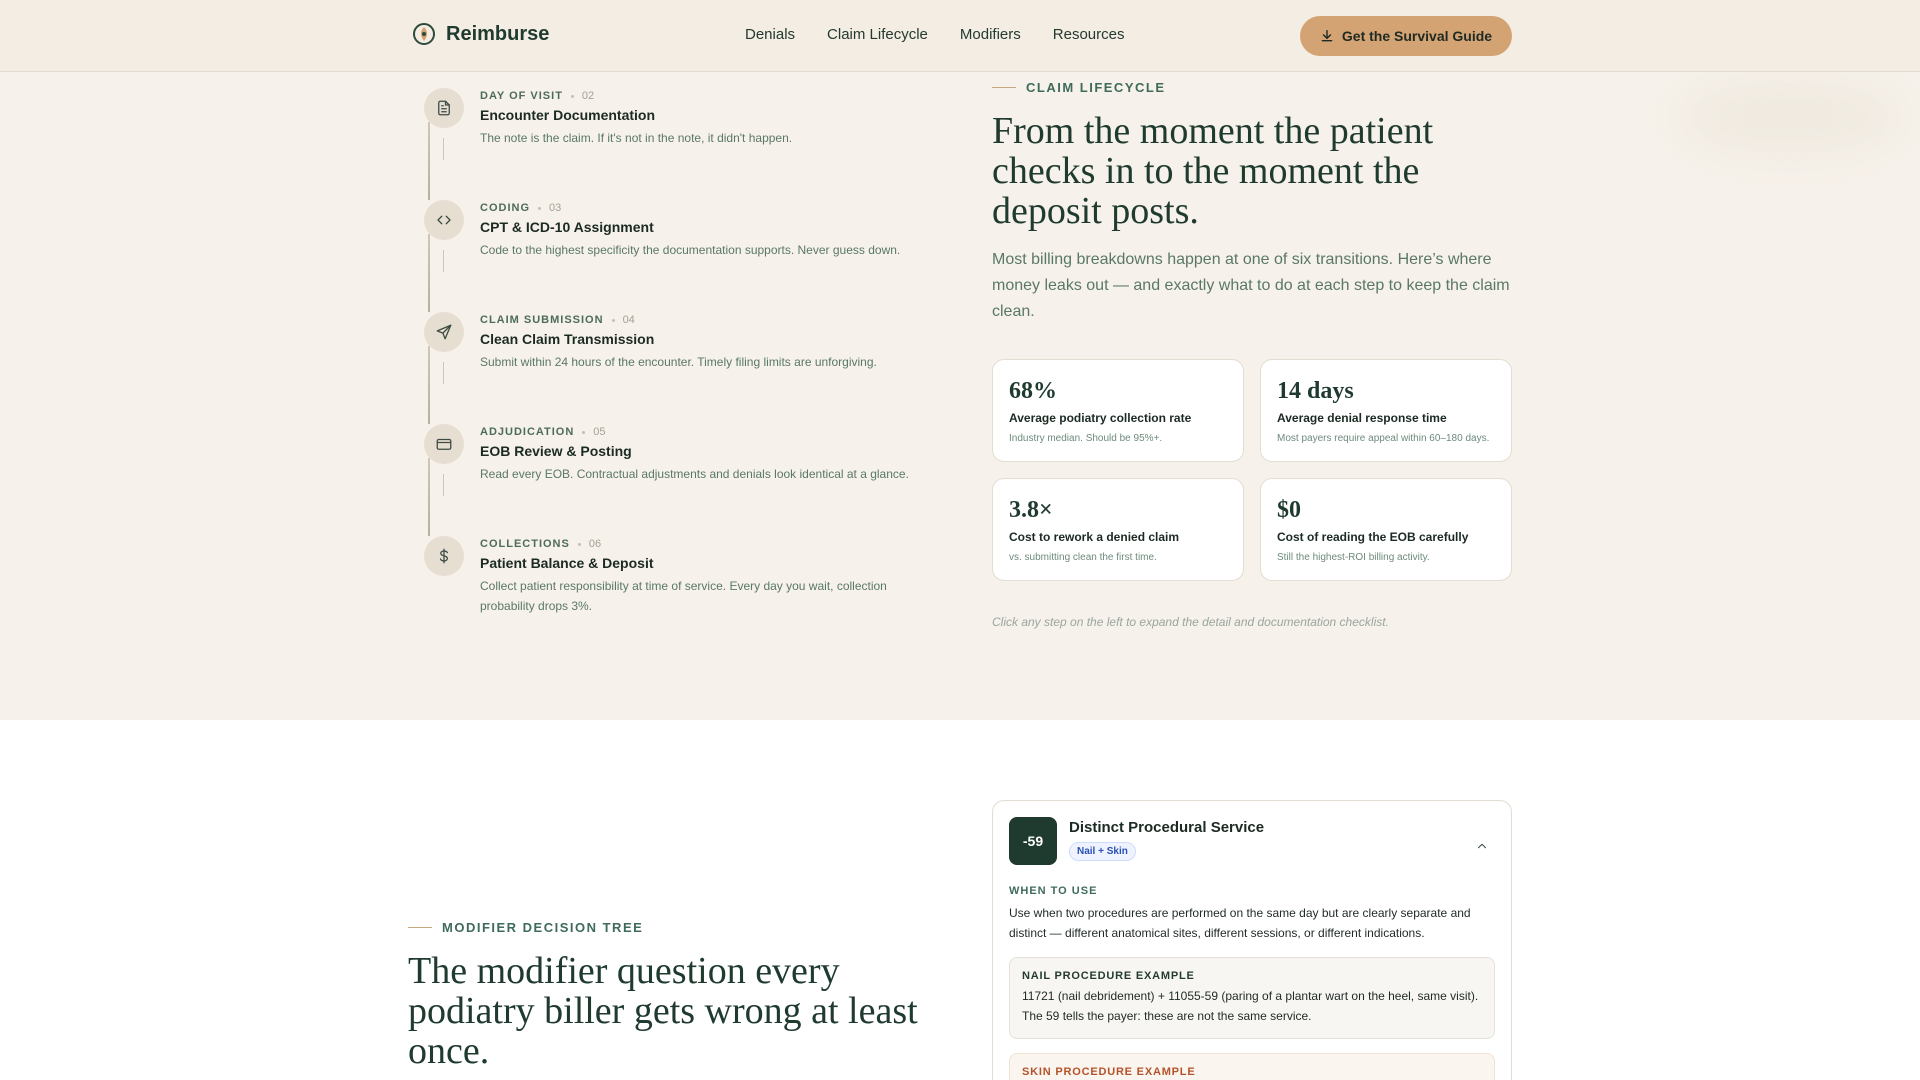 This screenshot has height=1080, width=1920. I want to click on stat-note: Industry median. Should be 95%+., so click(1086, 438).